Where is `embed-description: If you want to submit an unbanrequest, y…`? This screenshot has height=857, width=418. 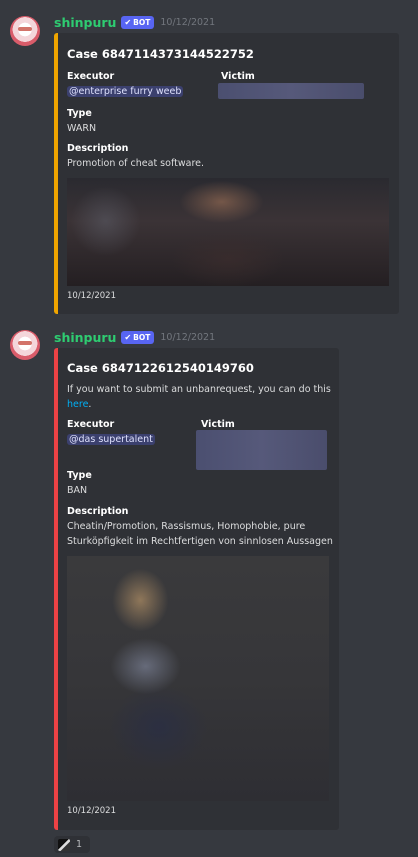 embed-description: If you want to submit an unbanrequest, y… is located at coordinates (199, 397).